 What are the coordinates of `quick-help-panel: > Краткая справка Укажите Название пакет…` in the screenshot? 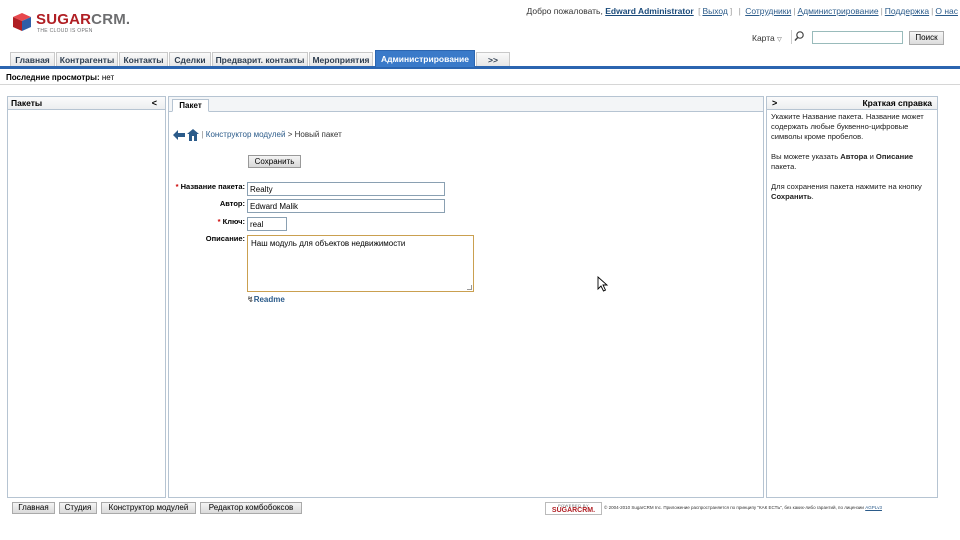 It's located at (852, 297).